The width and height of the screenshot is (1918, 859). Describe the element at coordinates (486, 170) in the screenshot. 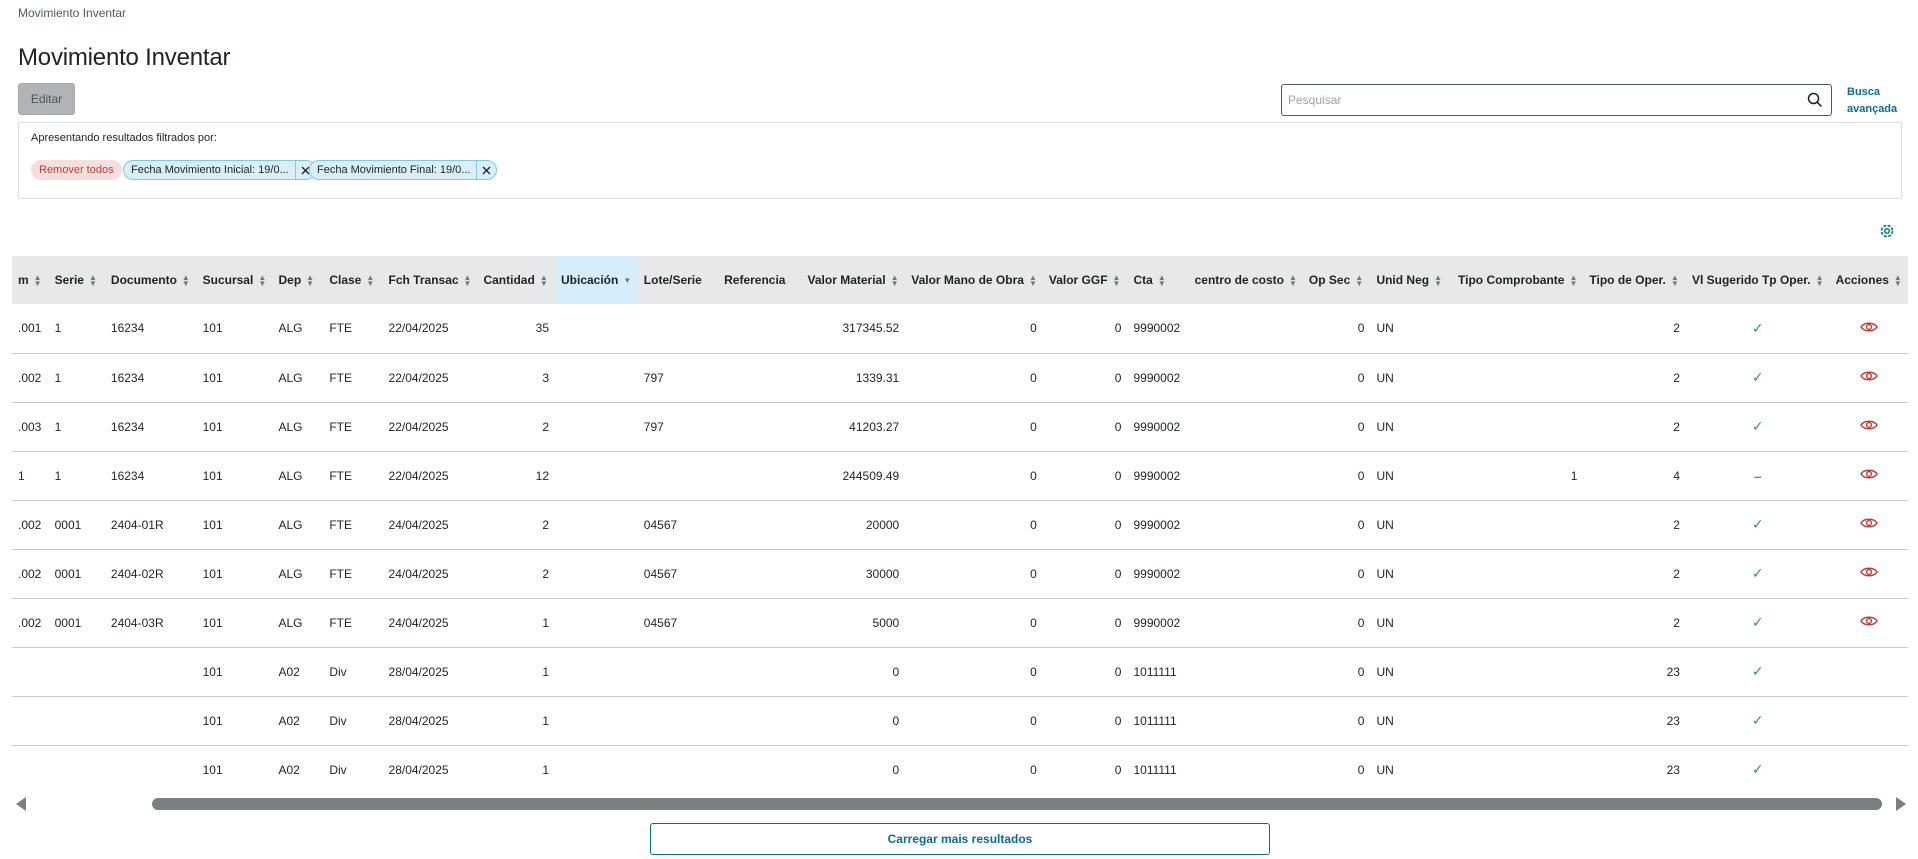

I see `close-icon` at that location.